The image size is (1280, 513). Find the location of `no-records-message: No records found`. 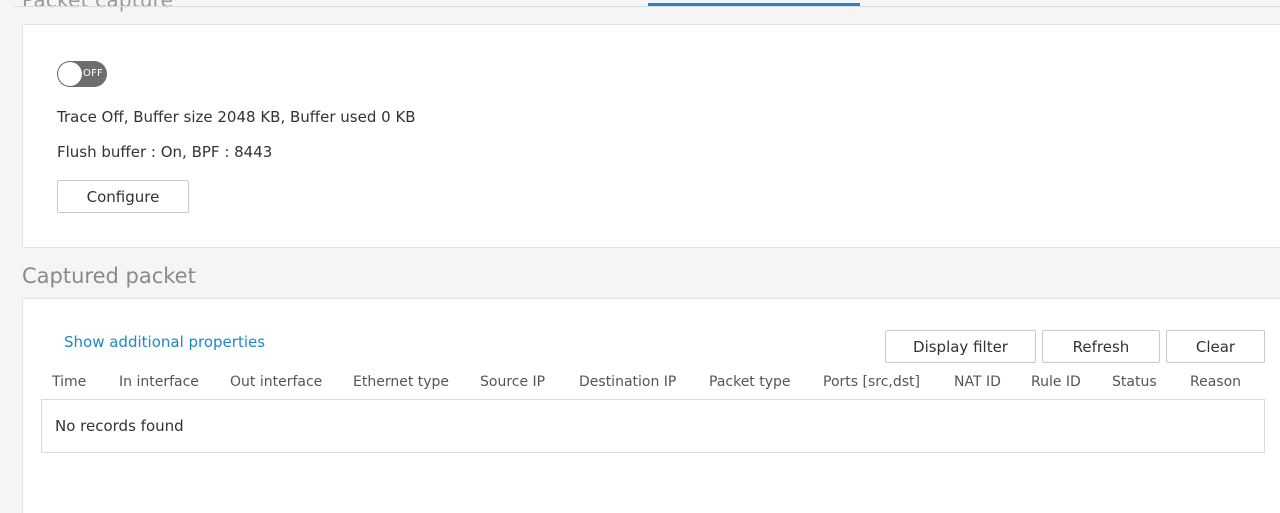

no-records-message: No records found is located at coordinates (119, 426).